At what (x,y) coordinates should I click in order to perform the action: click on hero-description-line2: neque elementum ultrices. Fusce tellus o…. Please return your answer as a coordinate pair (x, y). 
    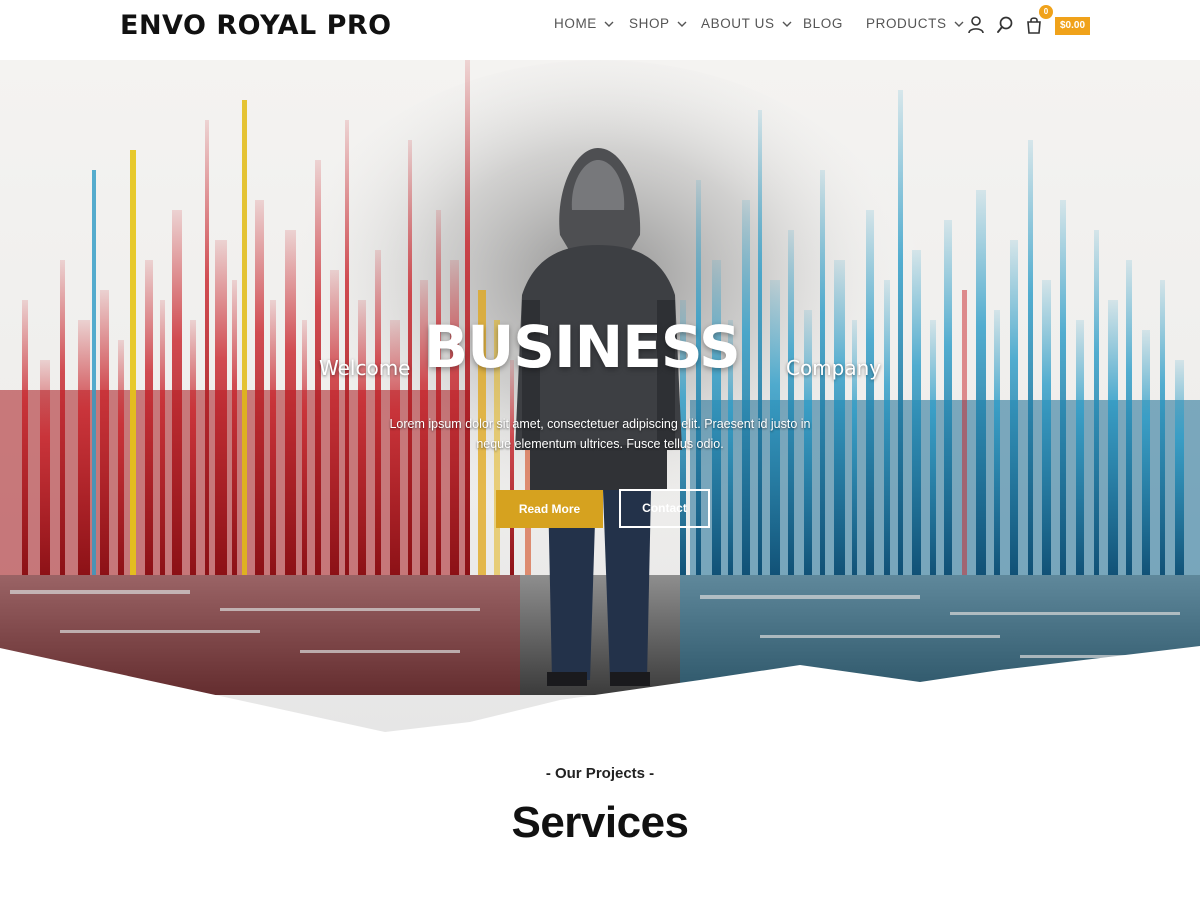
    Looking at the image, I should click on (600, 444).